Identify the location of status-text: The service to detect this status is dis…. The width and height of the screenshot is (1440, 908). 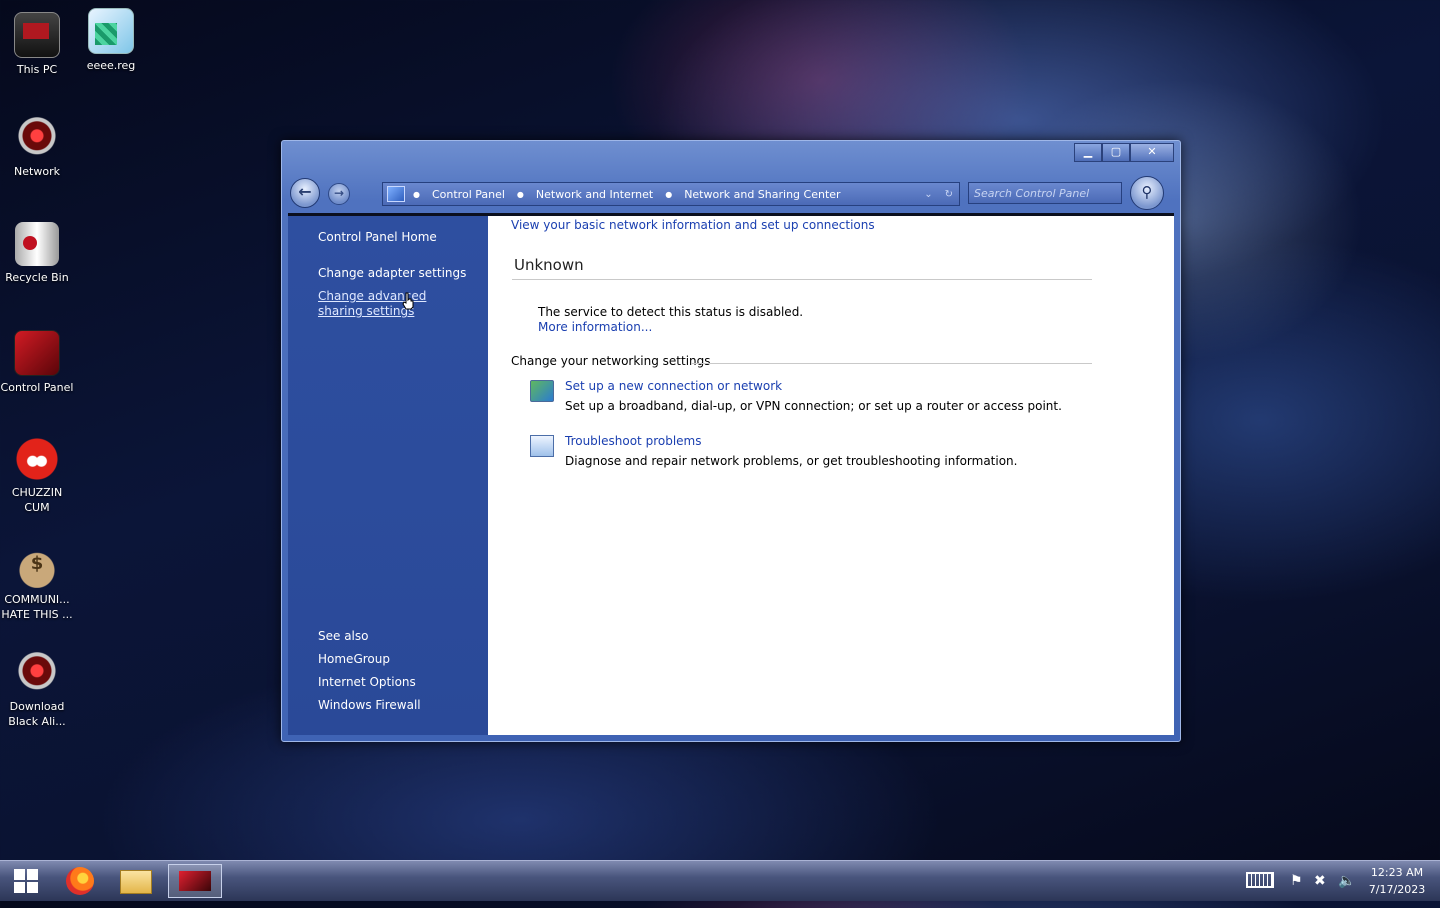
(671, 312).